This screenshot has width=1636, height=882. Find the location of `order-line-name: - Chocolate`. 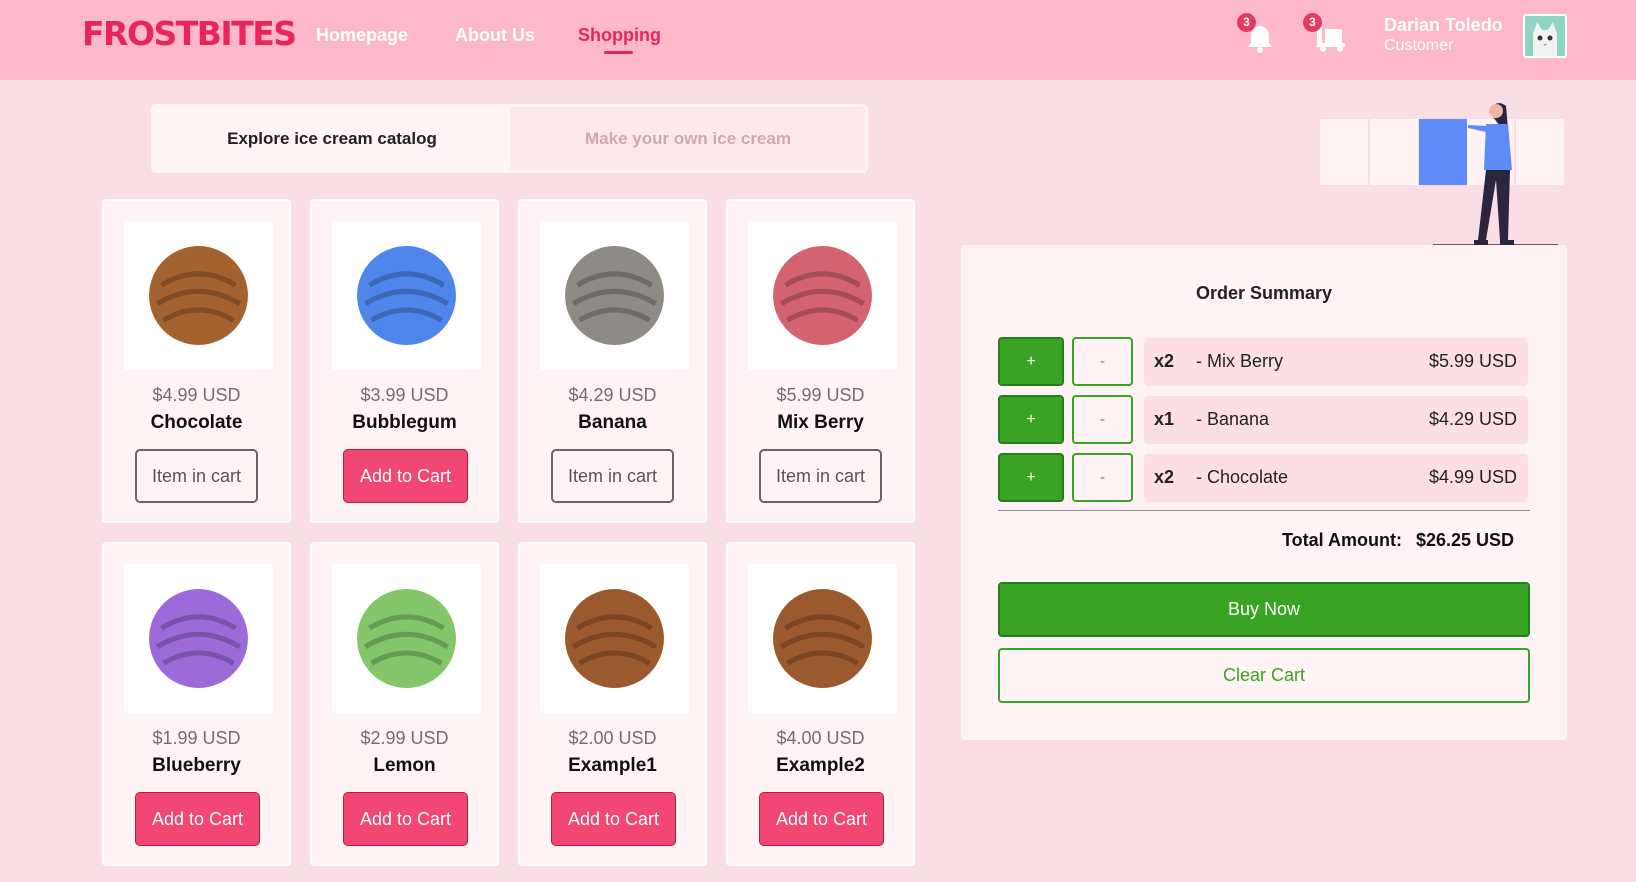

order-line-name: - Chocolate is located at coordinates (1242, 477).